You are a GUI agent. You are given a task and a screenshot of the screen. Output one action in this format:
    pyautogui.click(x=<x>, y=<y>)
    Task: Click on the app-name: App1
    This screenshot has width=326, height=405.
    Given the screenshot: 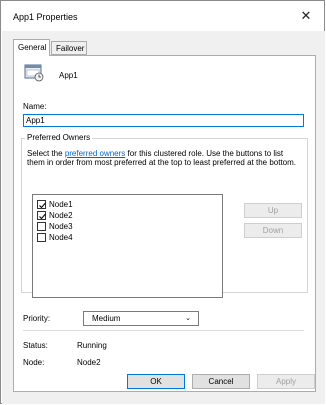 What is the action you would take?
    pyautogui.click(x=68, y=75)
    